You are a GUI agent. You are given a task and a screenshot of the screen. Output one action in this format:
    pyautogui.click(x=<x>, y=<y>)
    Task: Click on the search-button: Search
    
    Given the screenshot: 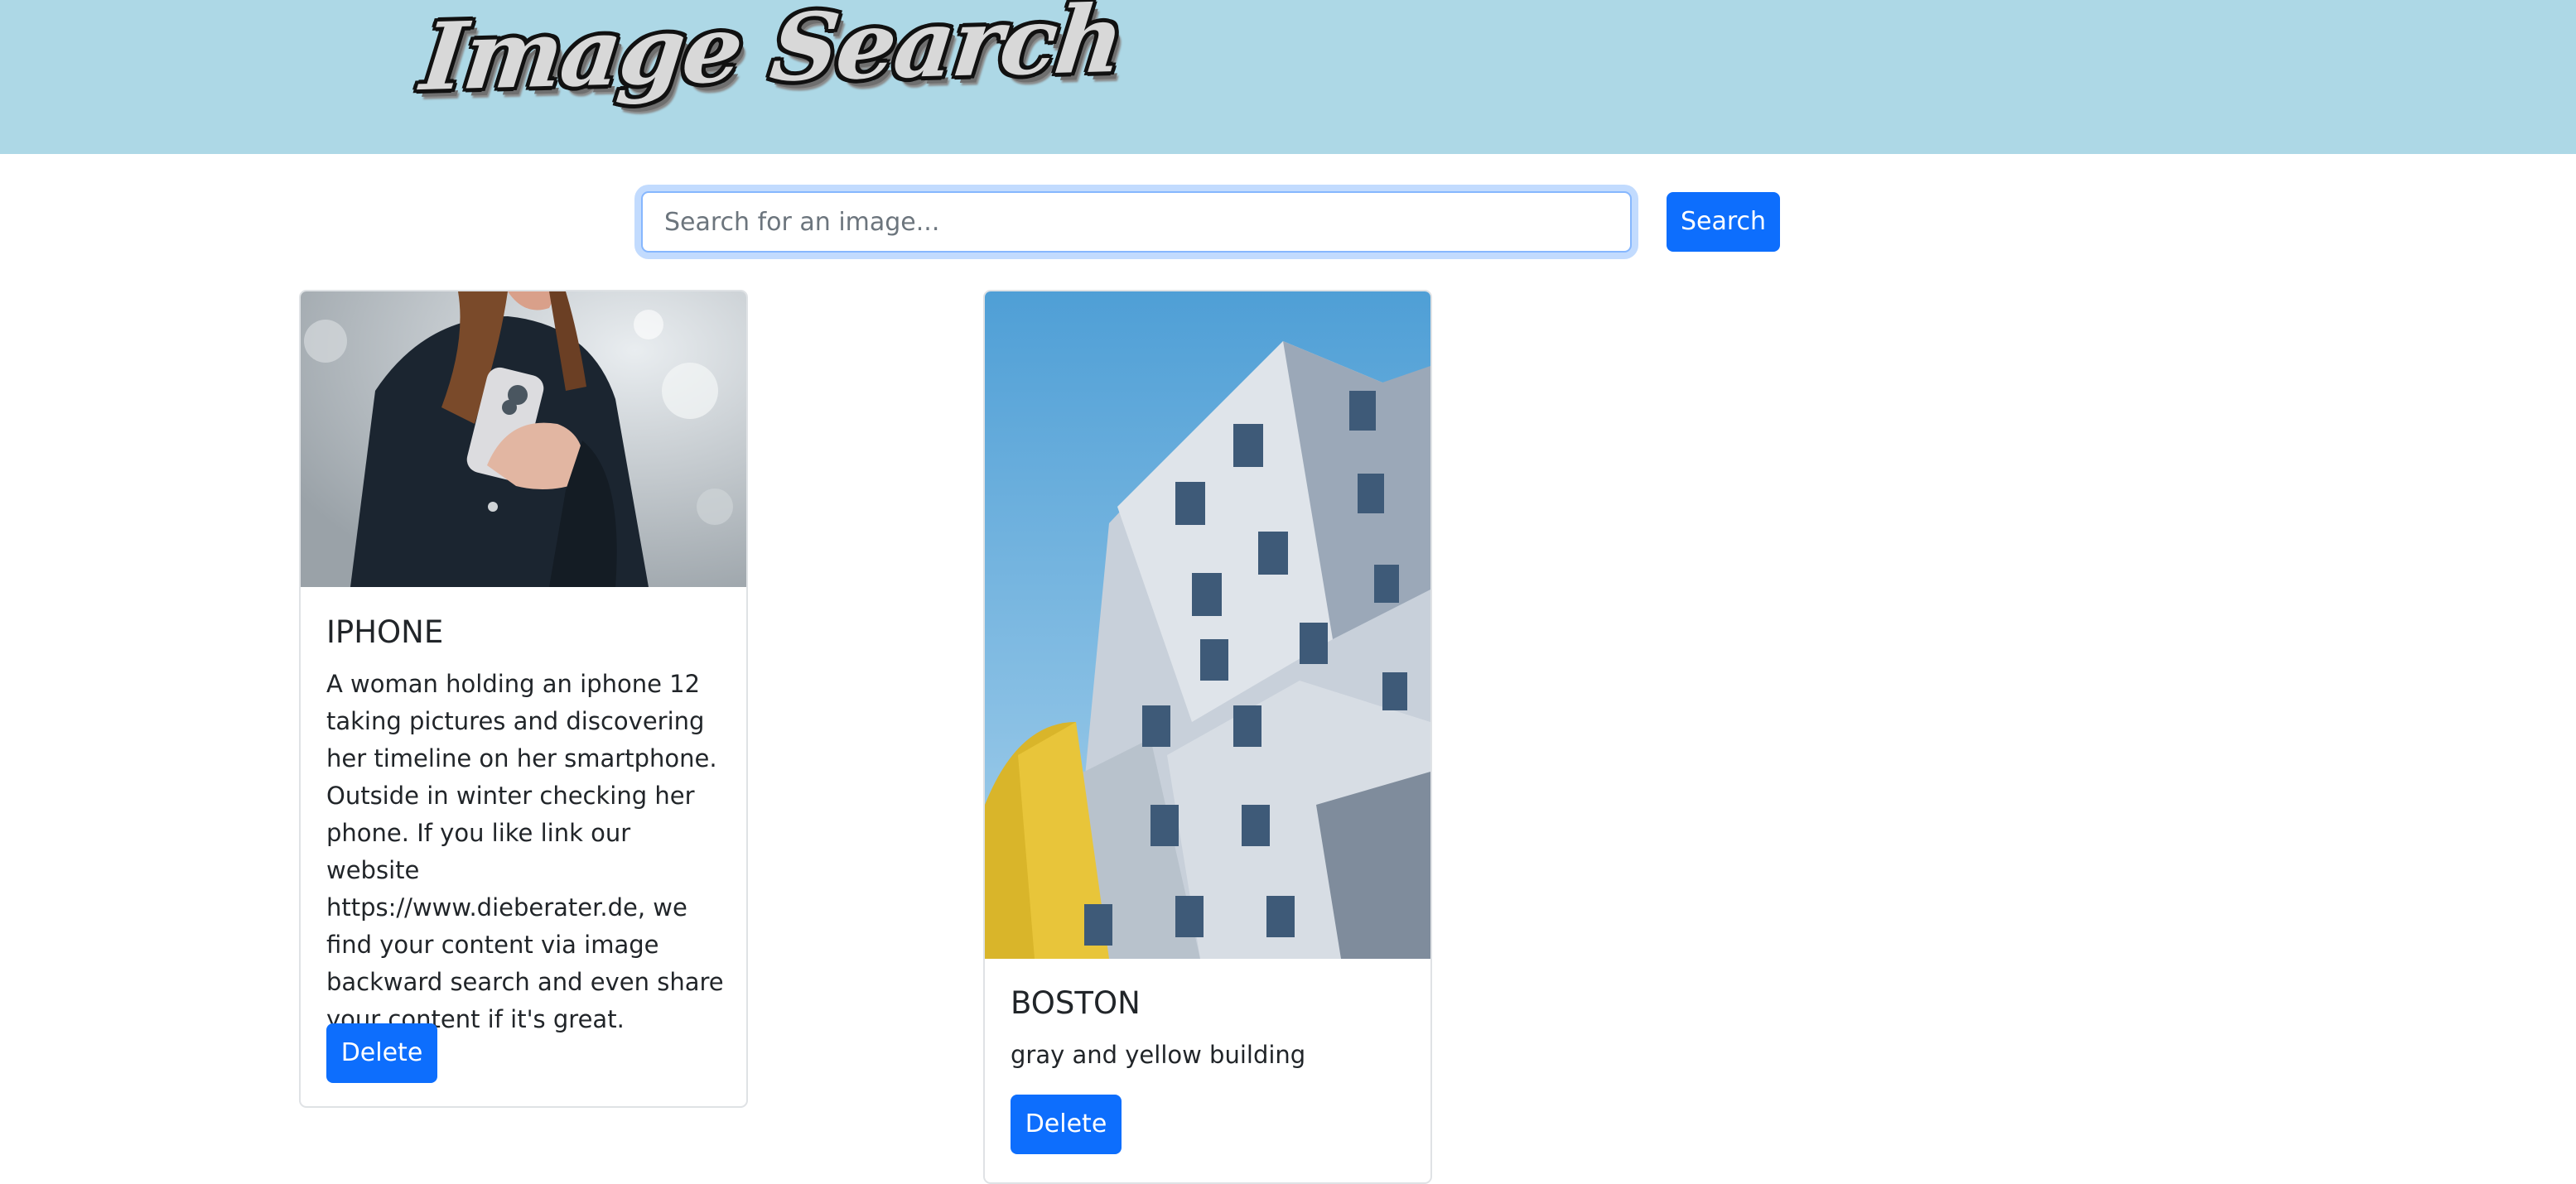 What is the action you would take?
    pyautogui.click(x=1723, y=222)
    